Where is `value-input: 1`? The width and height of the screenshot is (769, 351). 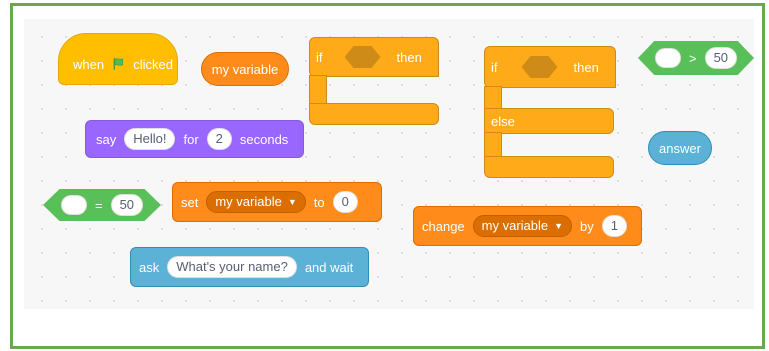
value-input: 1 is located at coordinates (614, 226).